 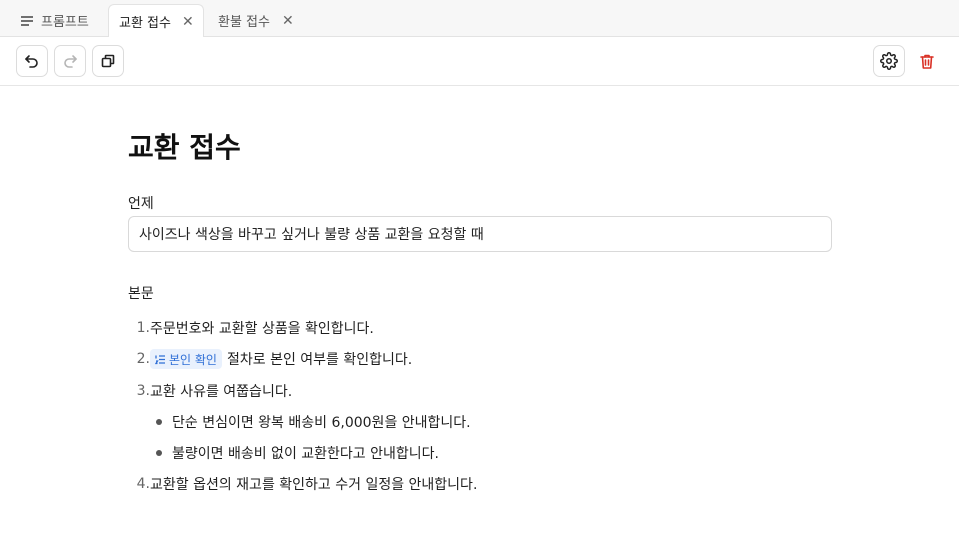 I want to click on body-label: 본문, so click(x=141, y=294).